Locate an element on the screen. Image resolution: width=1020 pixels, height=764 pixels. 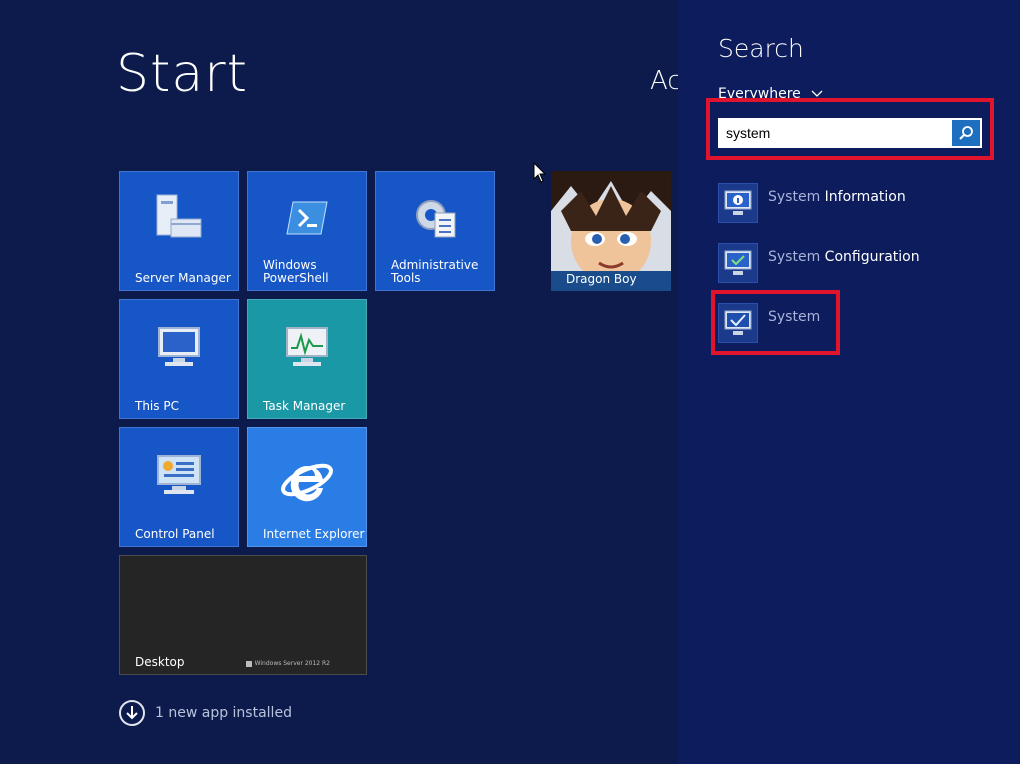
tile-label: Task Manager is located at coordinates (304, 406).